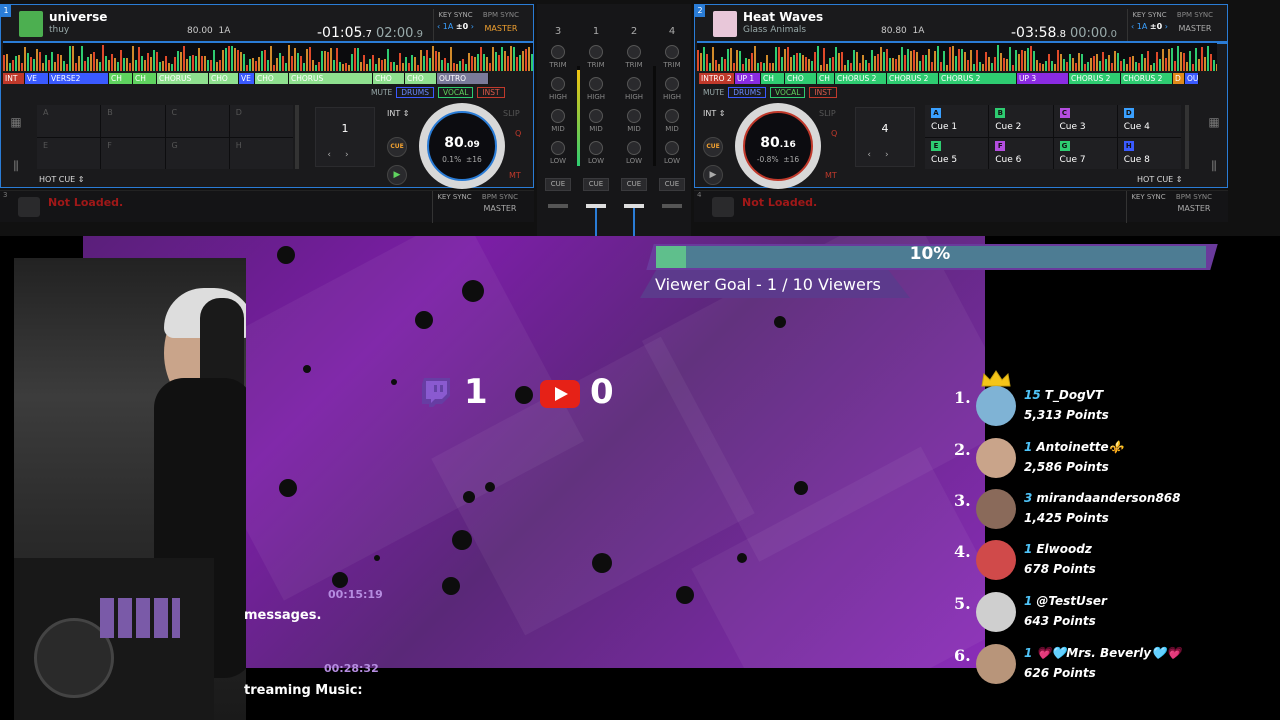 This screenshot has height=720, width=1280. I want to click on section-marker: UP 3, so click(1043, 78).